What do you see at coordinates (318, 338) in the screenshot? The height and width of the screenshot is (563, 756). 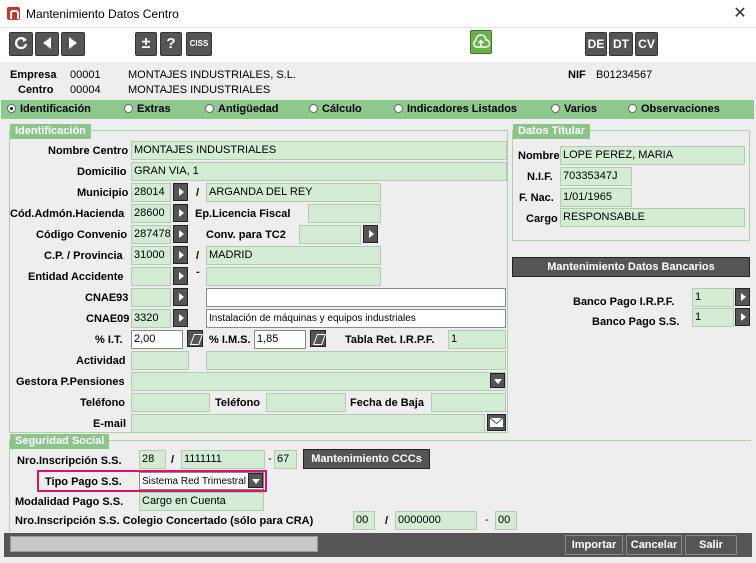 I see `edit-ims-button` at bounding box center [318, 338].